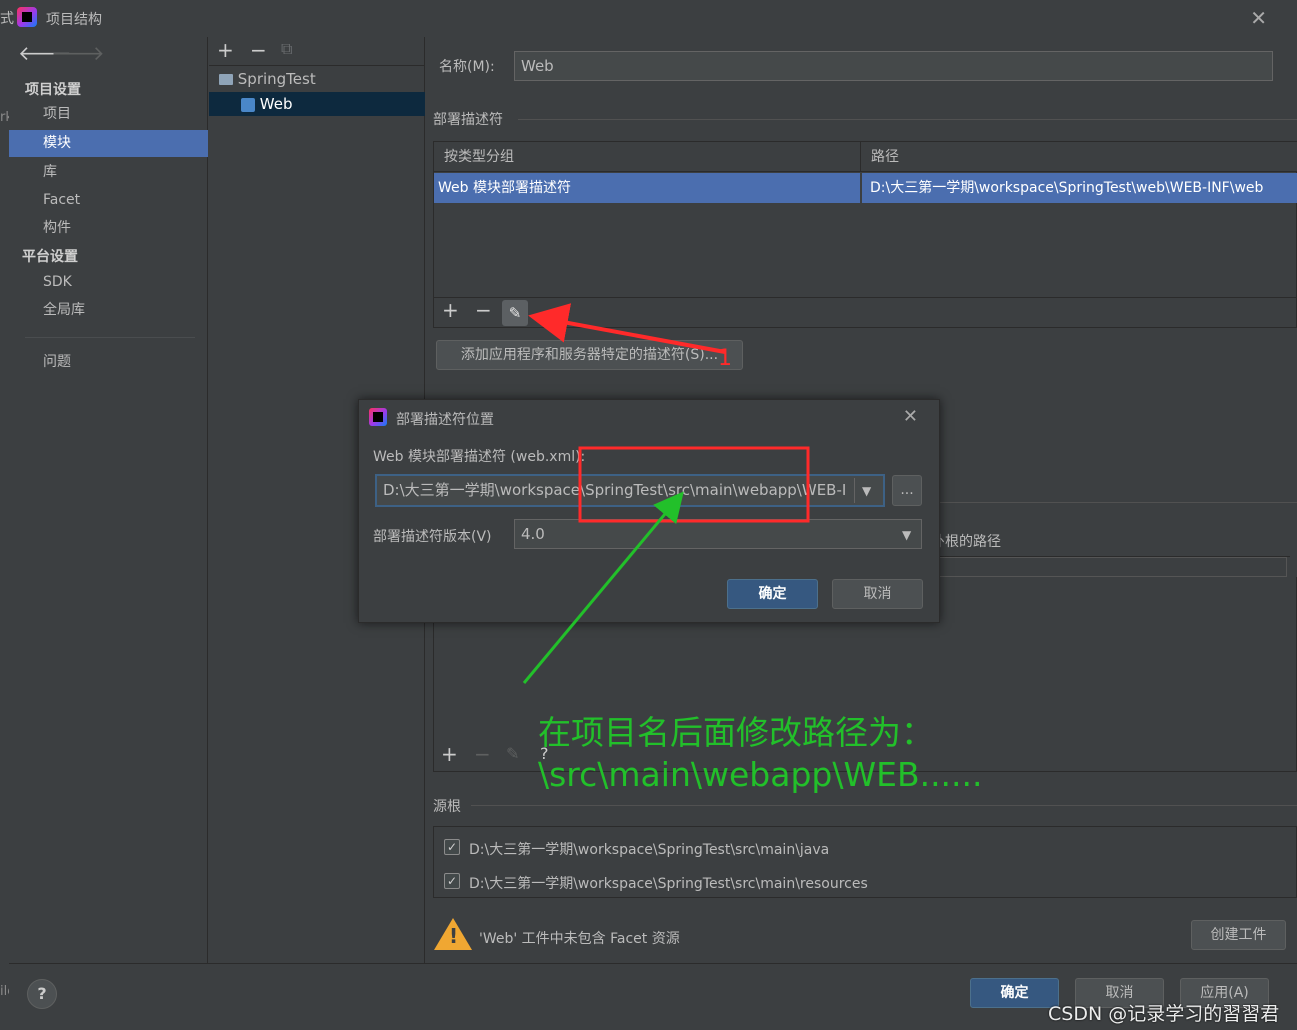 The width and height of the screenshot is (1297, 1030). What do you see at coordinates (603, 587) in the screenshot?
I see `green-arrow` at bounding box center [603, 587].